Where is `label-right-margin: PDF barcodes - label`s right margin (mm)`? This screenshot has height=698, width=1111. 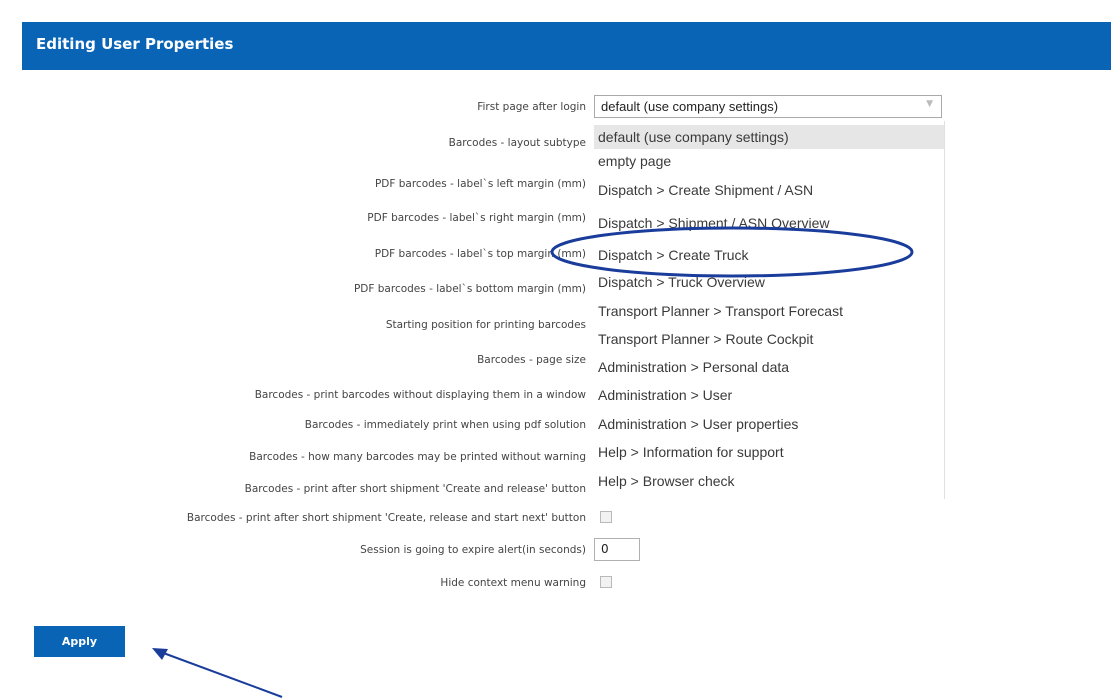
label-right-margin: PDF barcodes - label`s right margin (mm) is located at coordinates (476, 218).